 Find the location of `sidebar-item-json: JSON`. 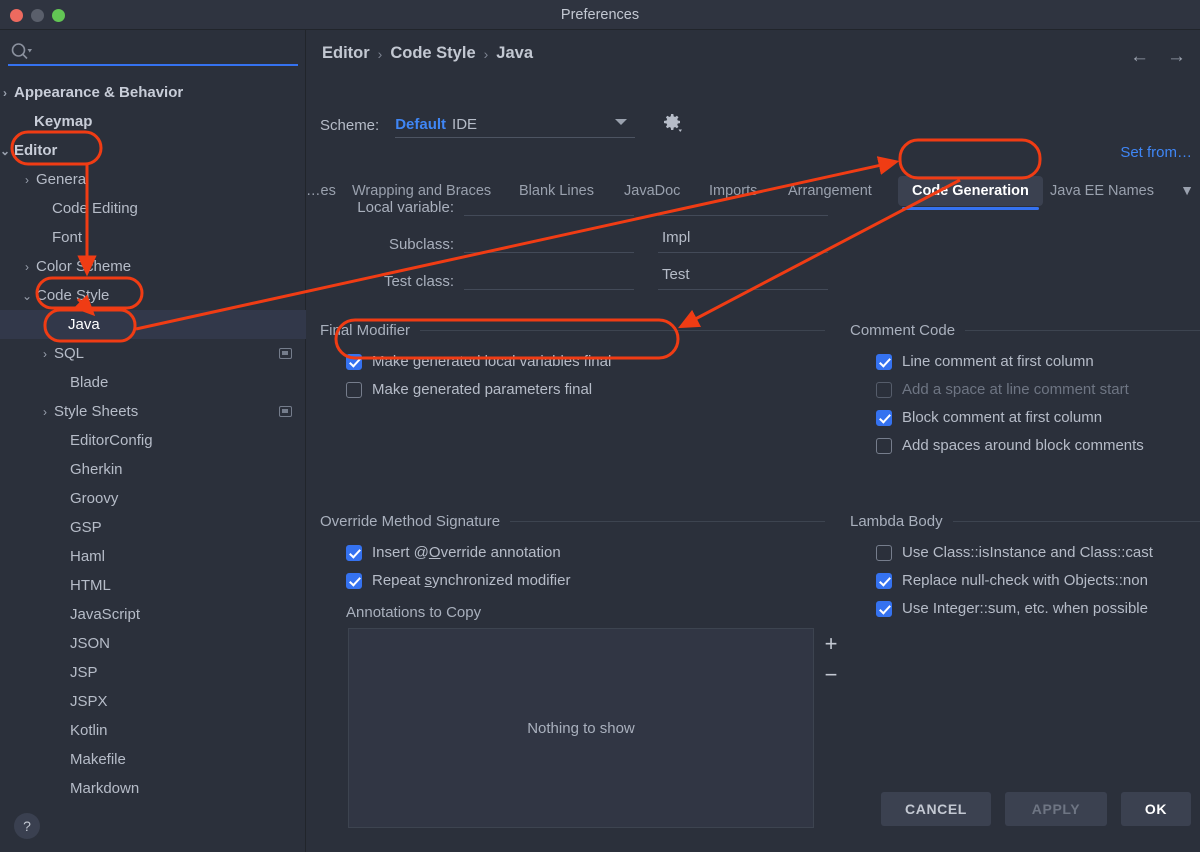

sidebar-item-json: JSON is located at coordinates (153, 643).